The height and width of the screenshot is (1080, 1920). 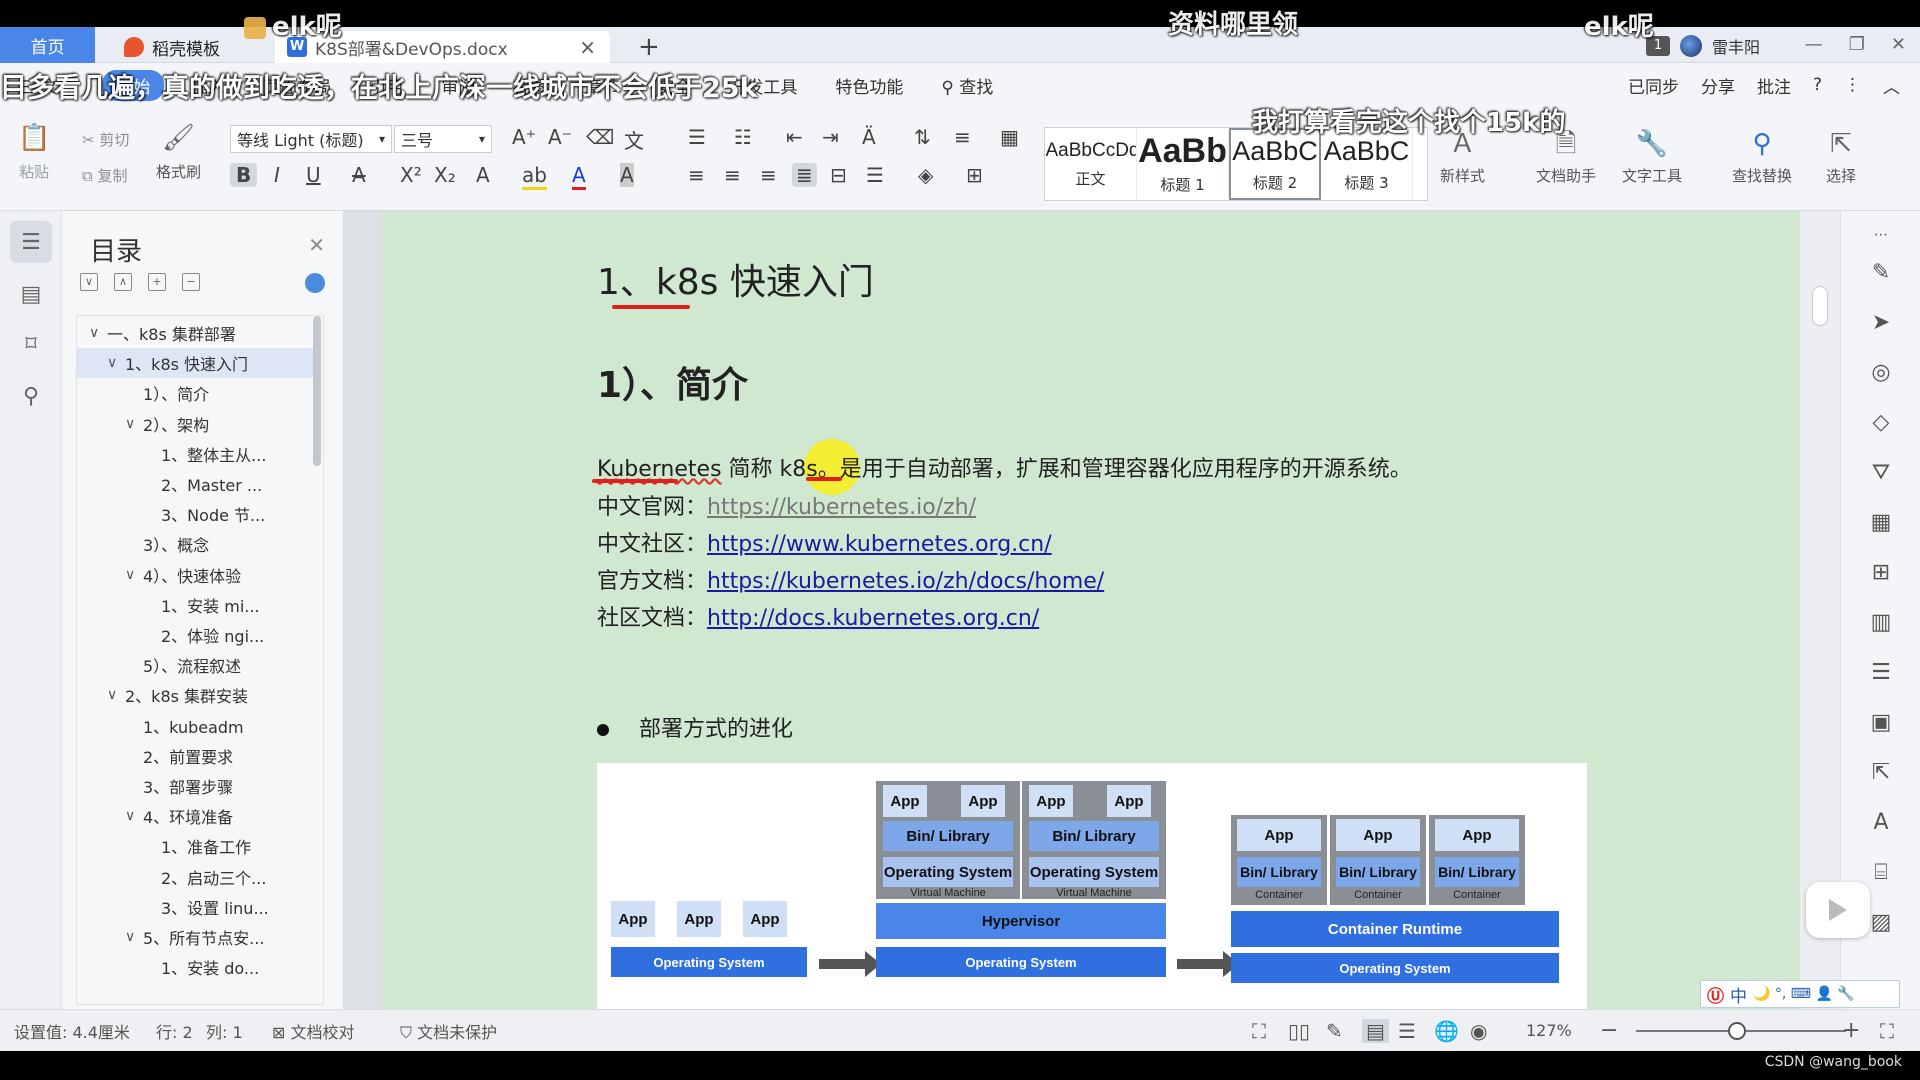 What do you see at coordinates (627, 175) in the screenshot?
I see `char-shading-icon: A` at bounding box center [627, 175].